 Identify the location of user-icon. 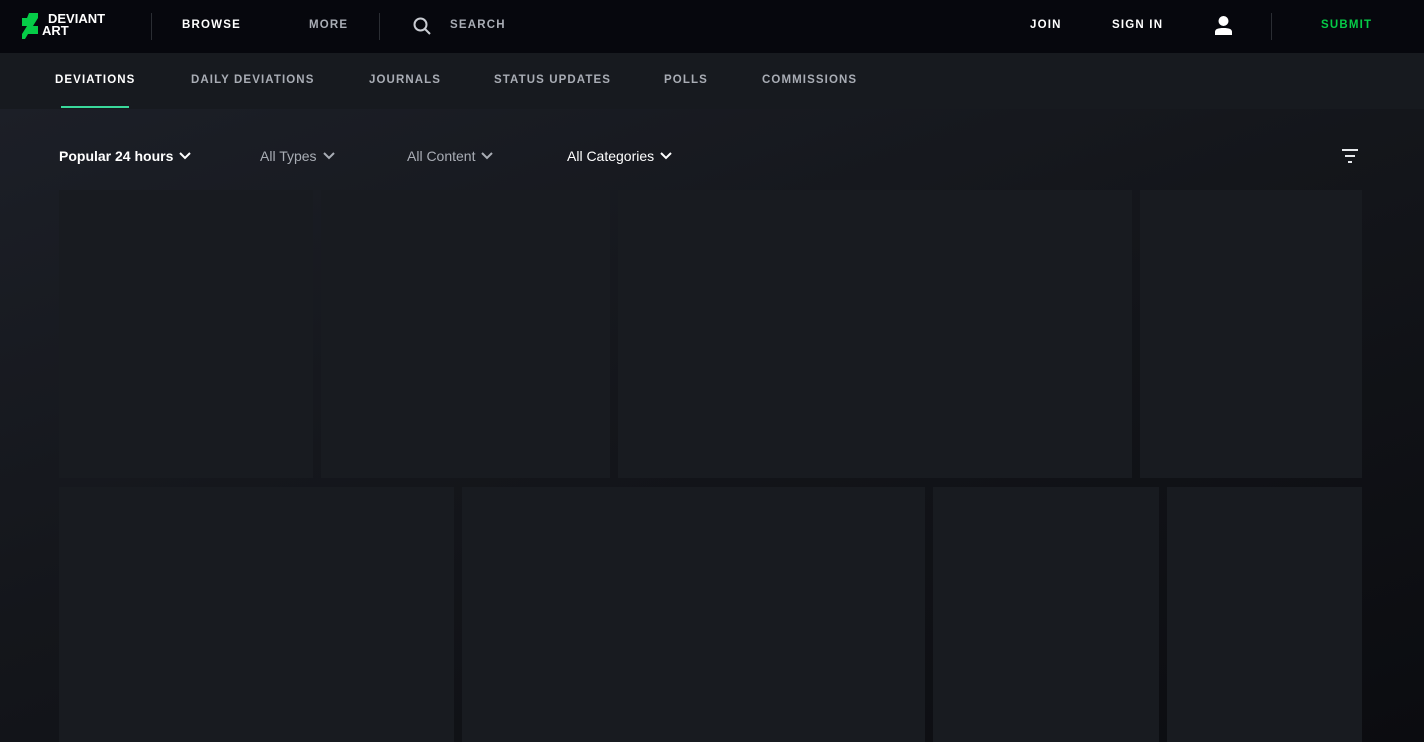
(1223, 25).